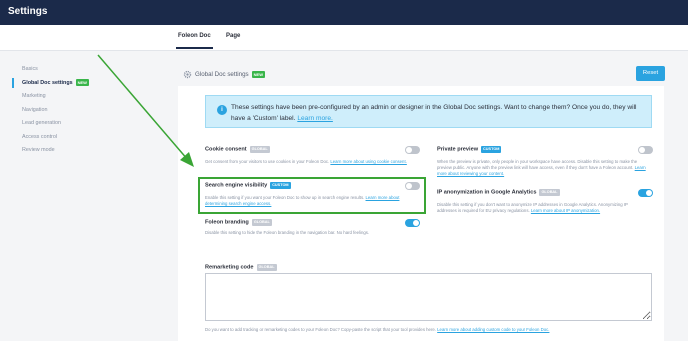  I want to click on setting-name: Cookie consent GLOBAL, so click(237, 149).